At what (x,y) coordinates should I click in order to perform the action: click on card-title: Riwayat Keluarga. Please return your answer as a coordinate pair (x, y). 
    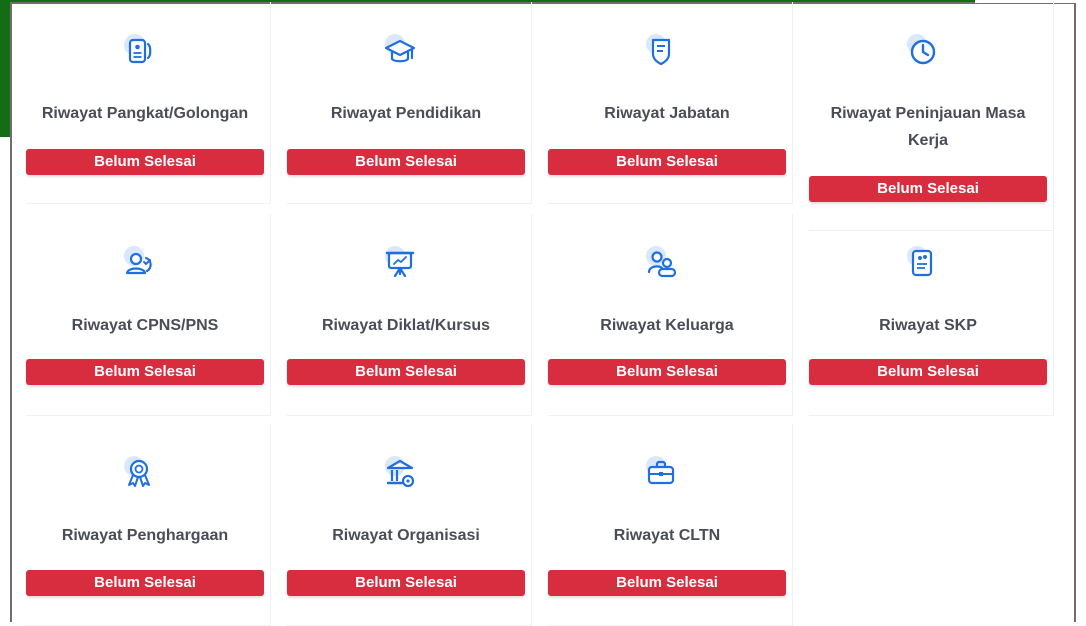
    Looking at the image, I should click on (667, 325).